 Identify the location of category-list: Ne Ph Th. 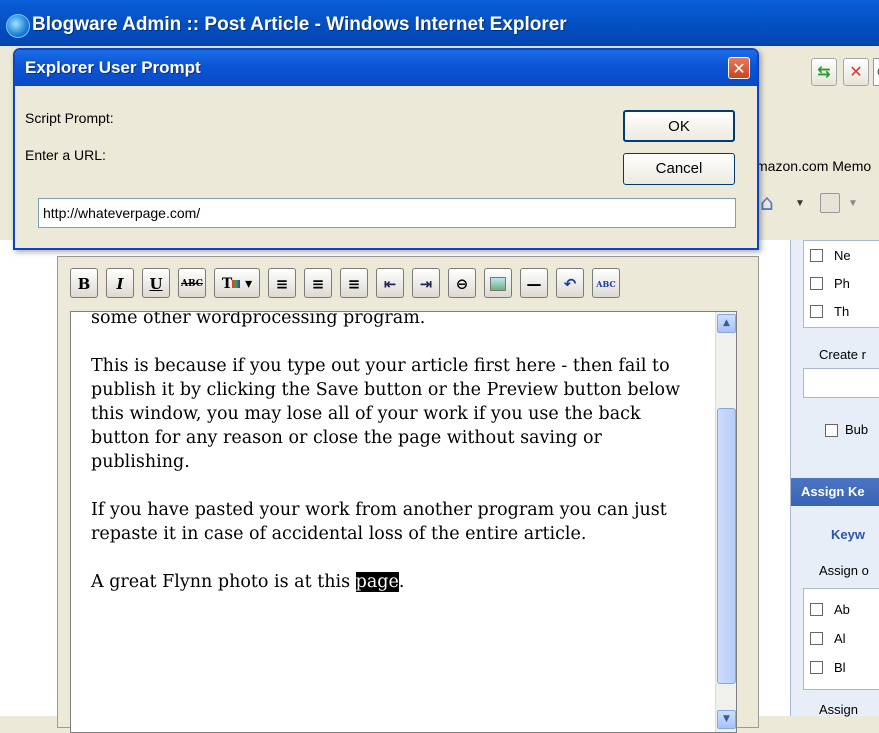
(841, 284).